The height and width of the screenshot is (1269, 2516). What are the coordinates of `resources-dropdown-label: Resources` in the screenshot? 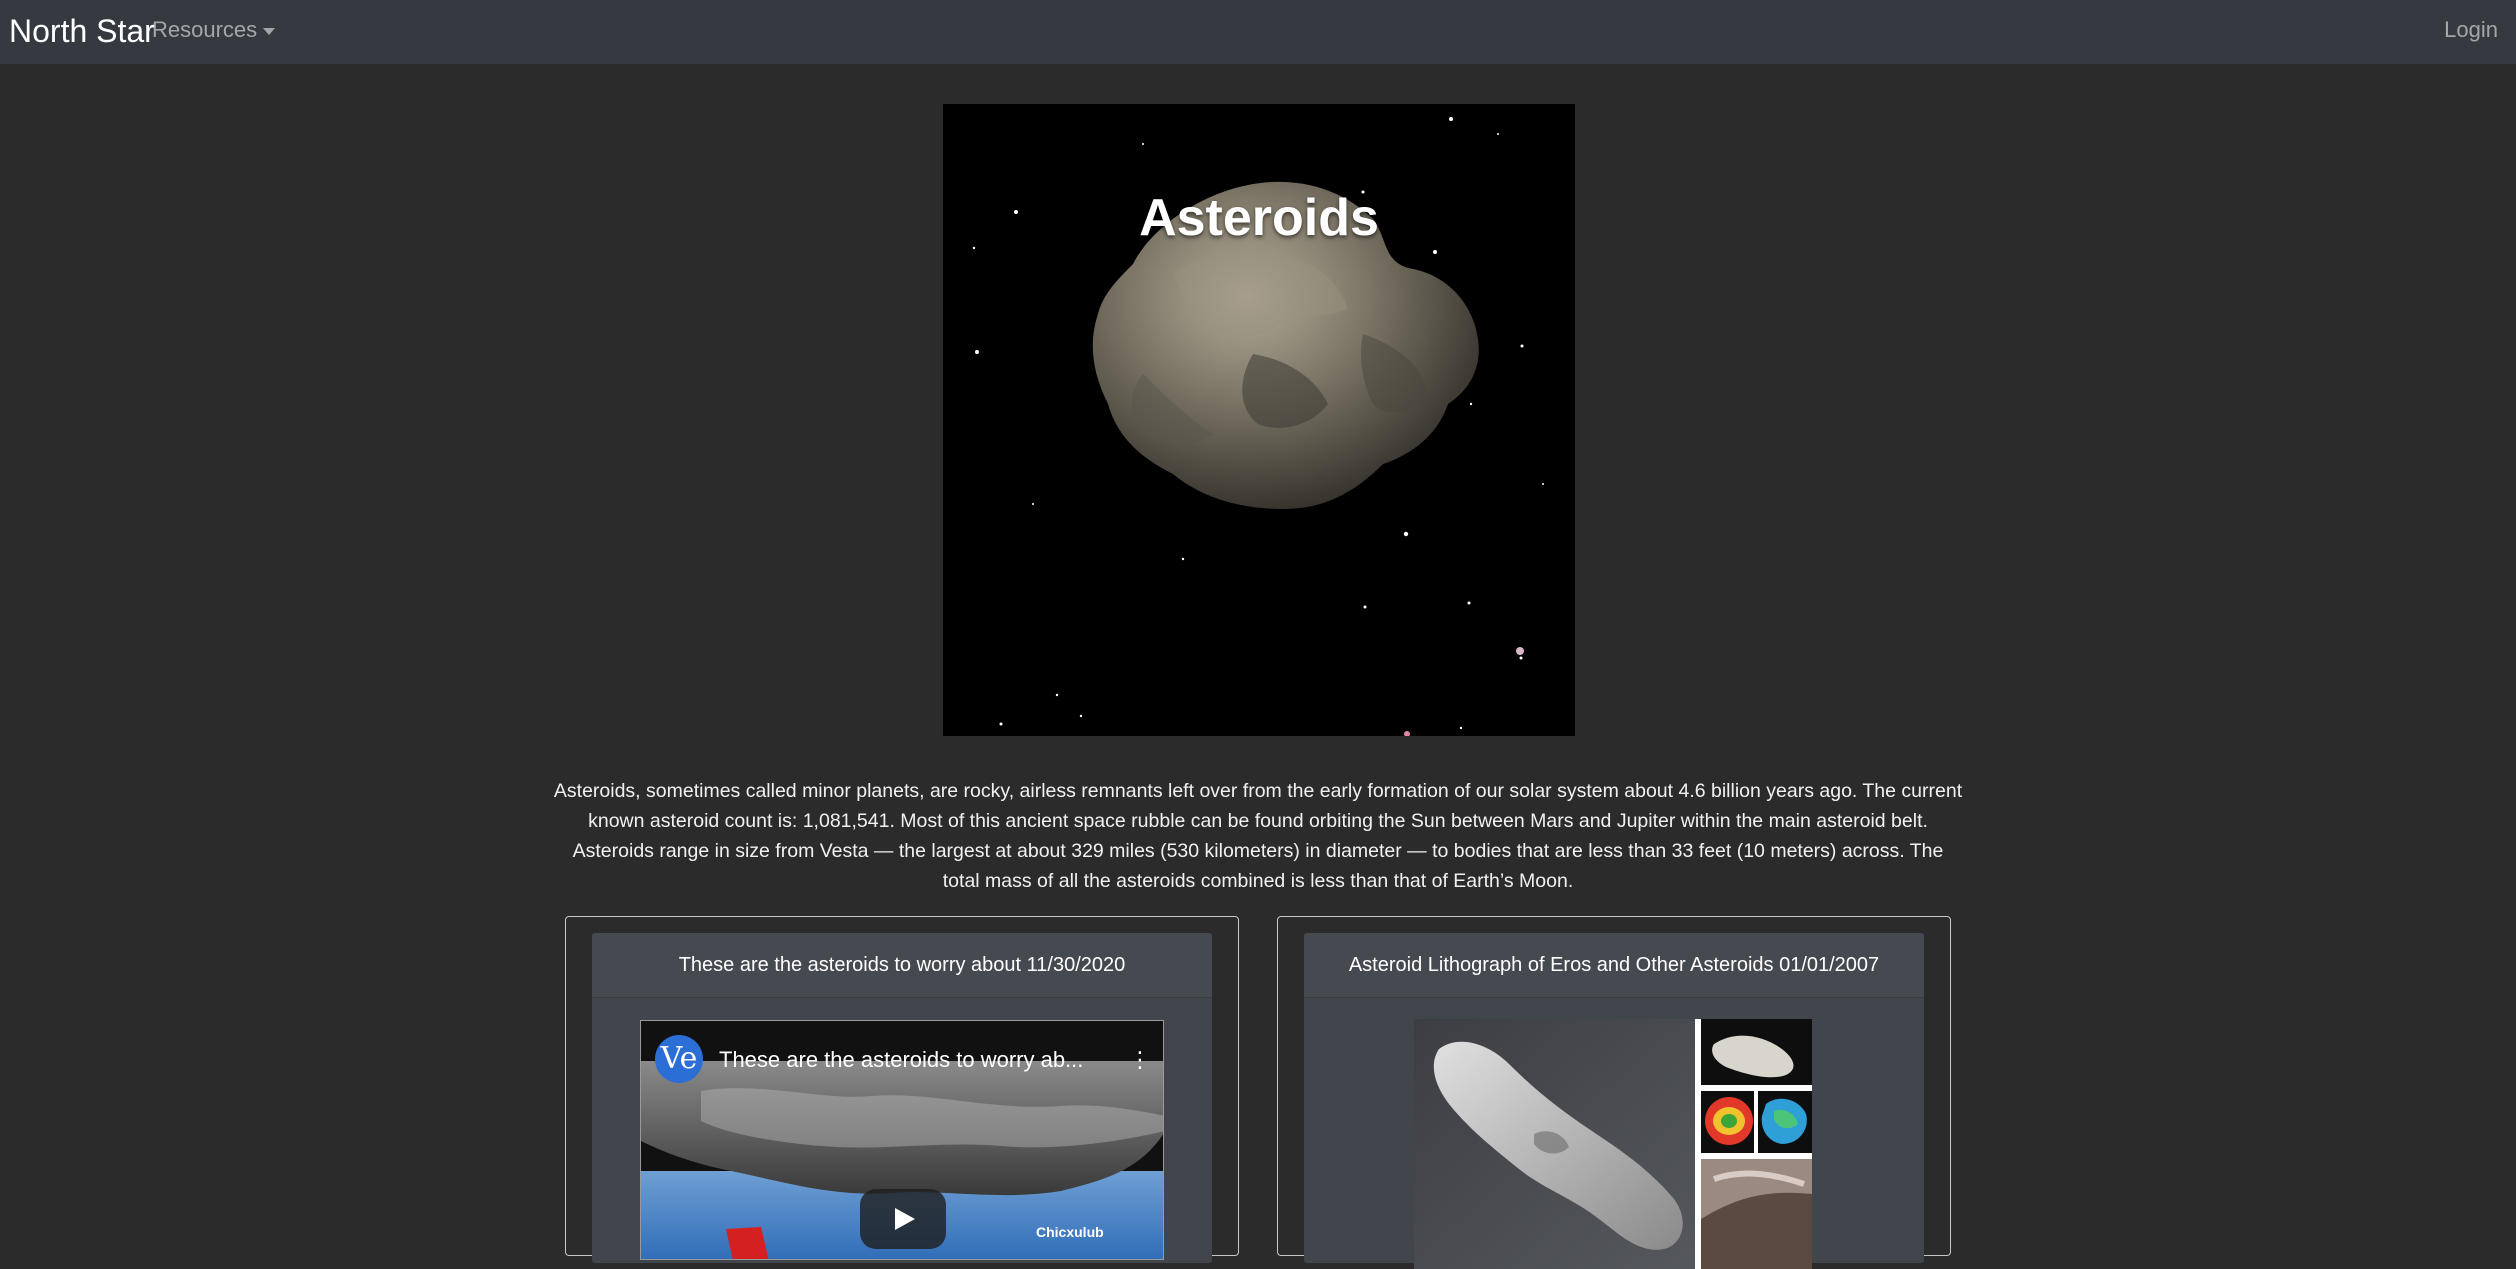 It's located at (205, 29).